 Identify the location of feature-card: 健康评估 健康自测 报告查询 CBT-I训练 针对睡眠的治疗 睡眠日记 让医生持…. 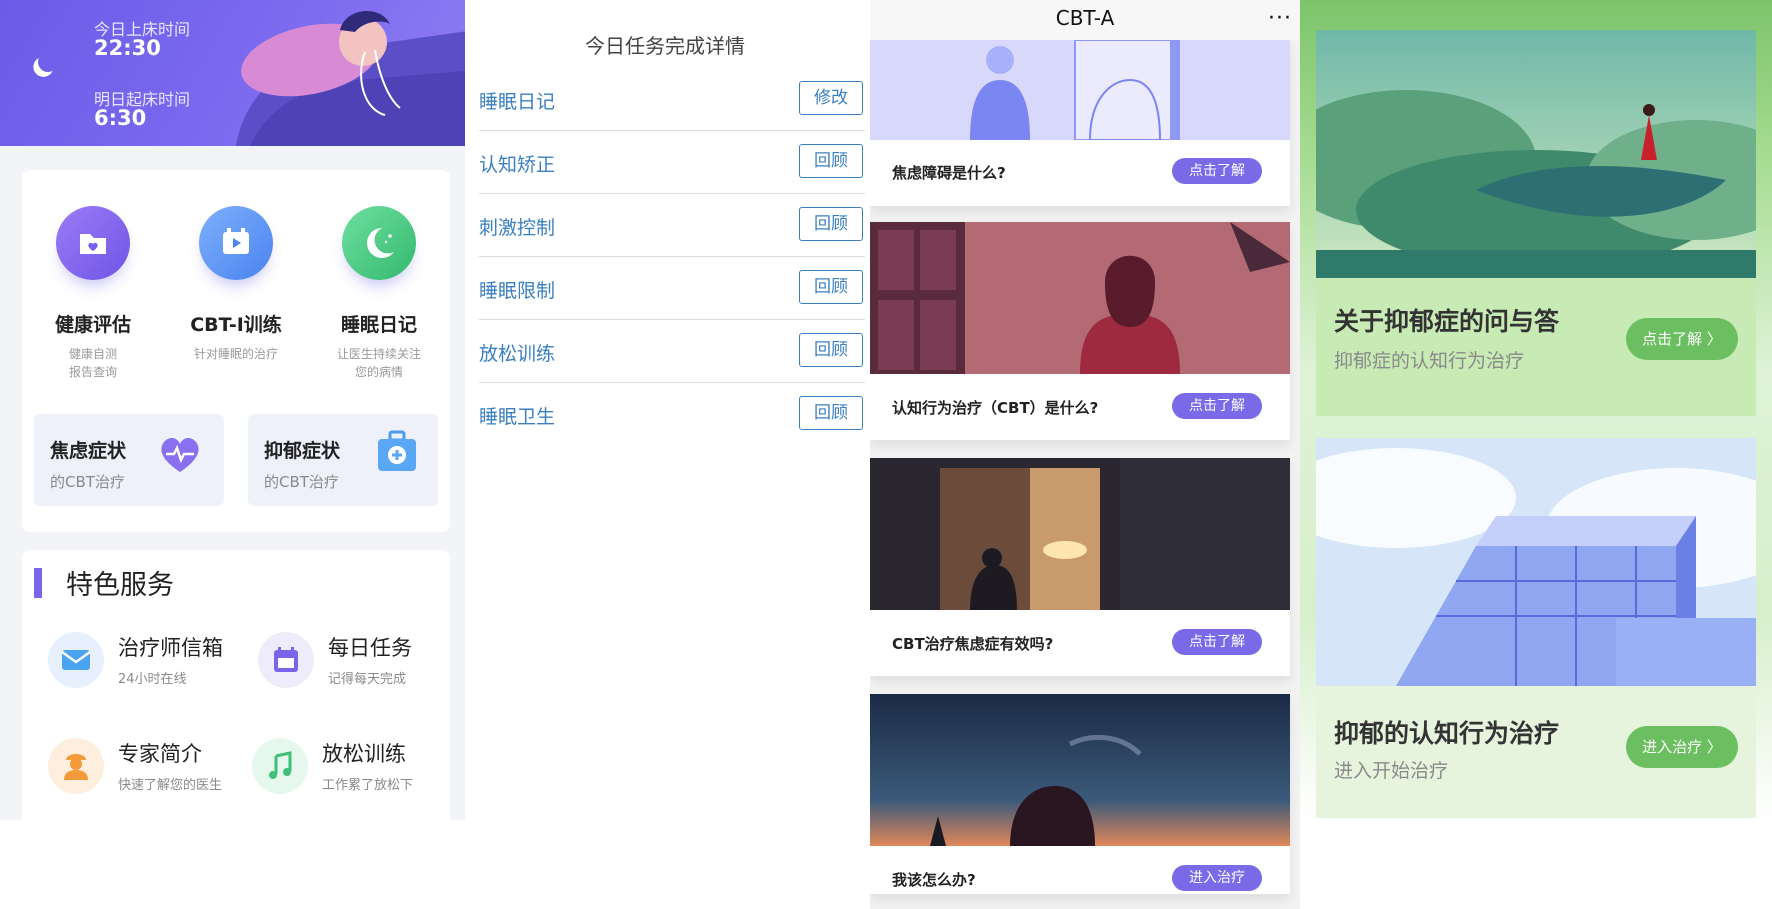
(236, 351).